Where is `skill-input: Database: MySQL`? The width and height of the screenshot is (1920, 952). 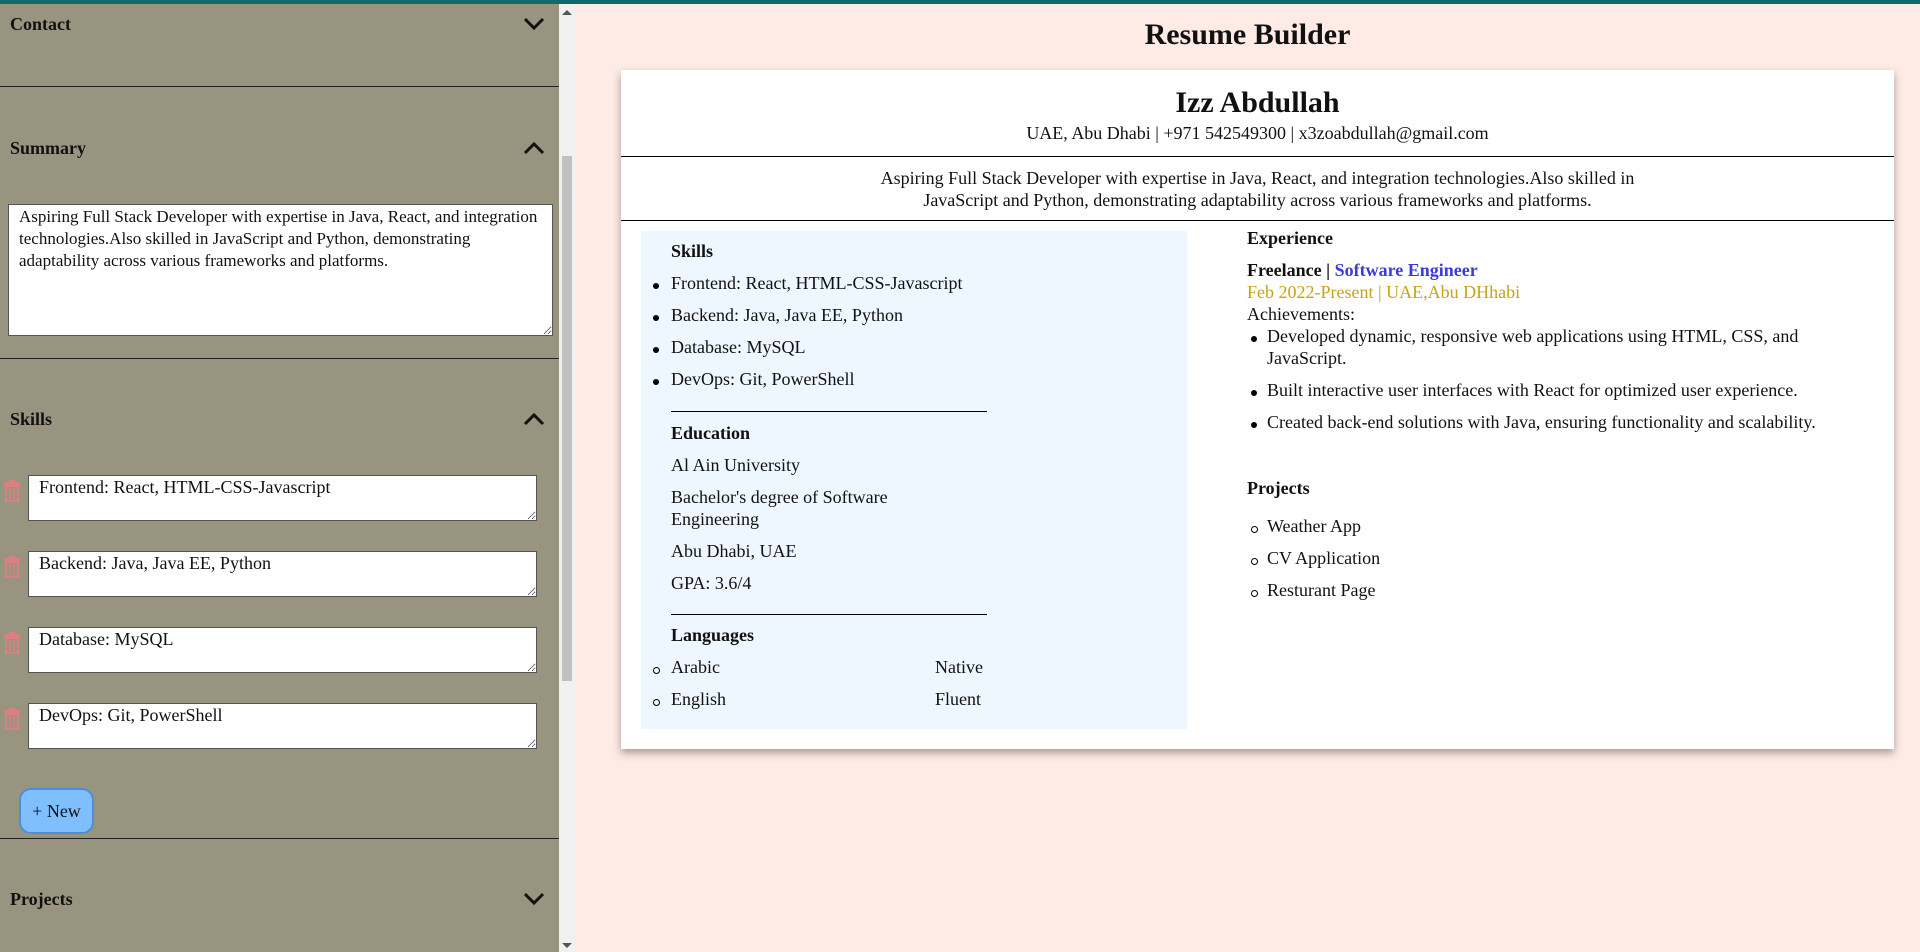
skill-input: Database: MySQL is located at coordinates (282, 650).